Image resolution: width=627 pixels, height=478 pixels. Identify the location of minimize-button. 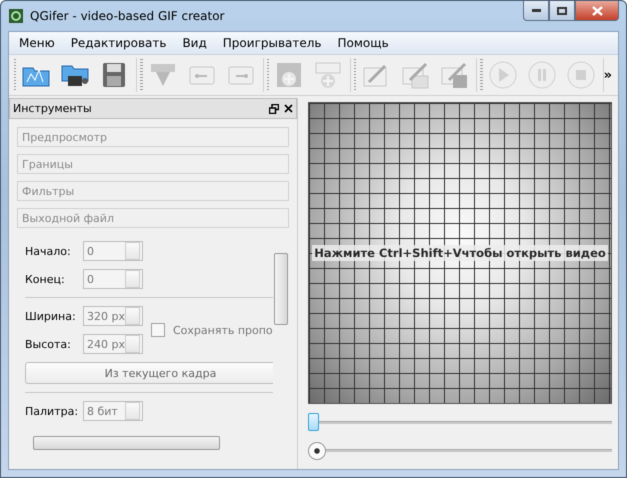
(536, 11).